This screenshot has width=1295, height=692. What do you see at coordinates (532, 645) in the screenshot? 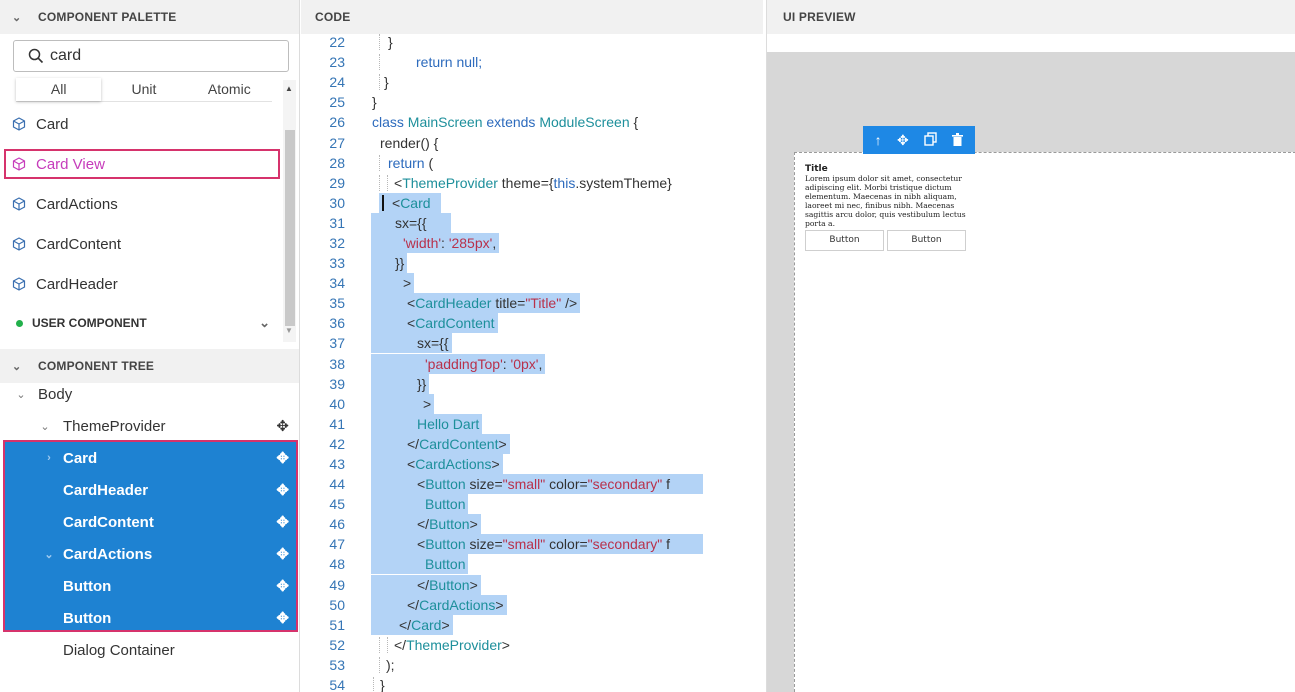
I see `code-line: 52 </ThemeProvider>` at bounding box center [532, 645].